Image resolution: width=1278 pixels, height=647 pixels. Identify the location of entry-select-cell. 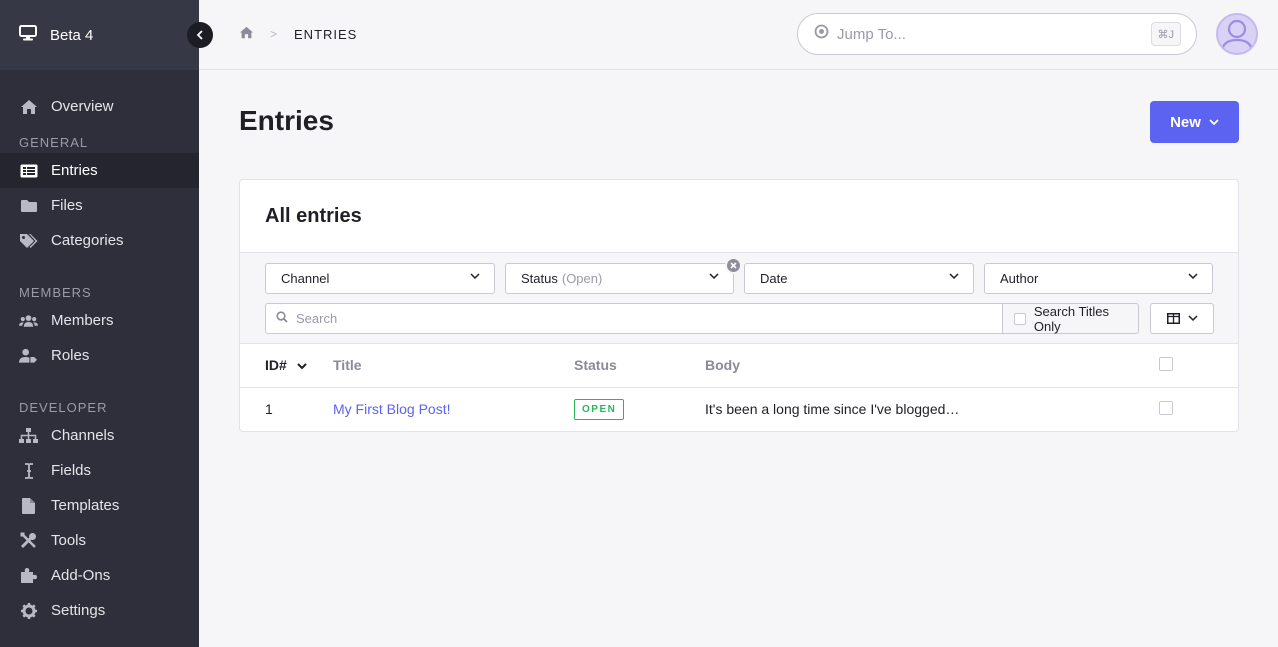
(1198, 409).